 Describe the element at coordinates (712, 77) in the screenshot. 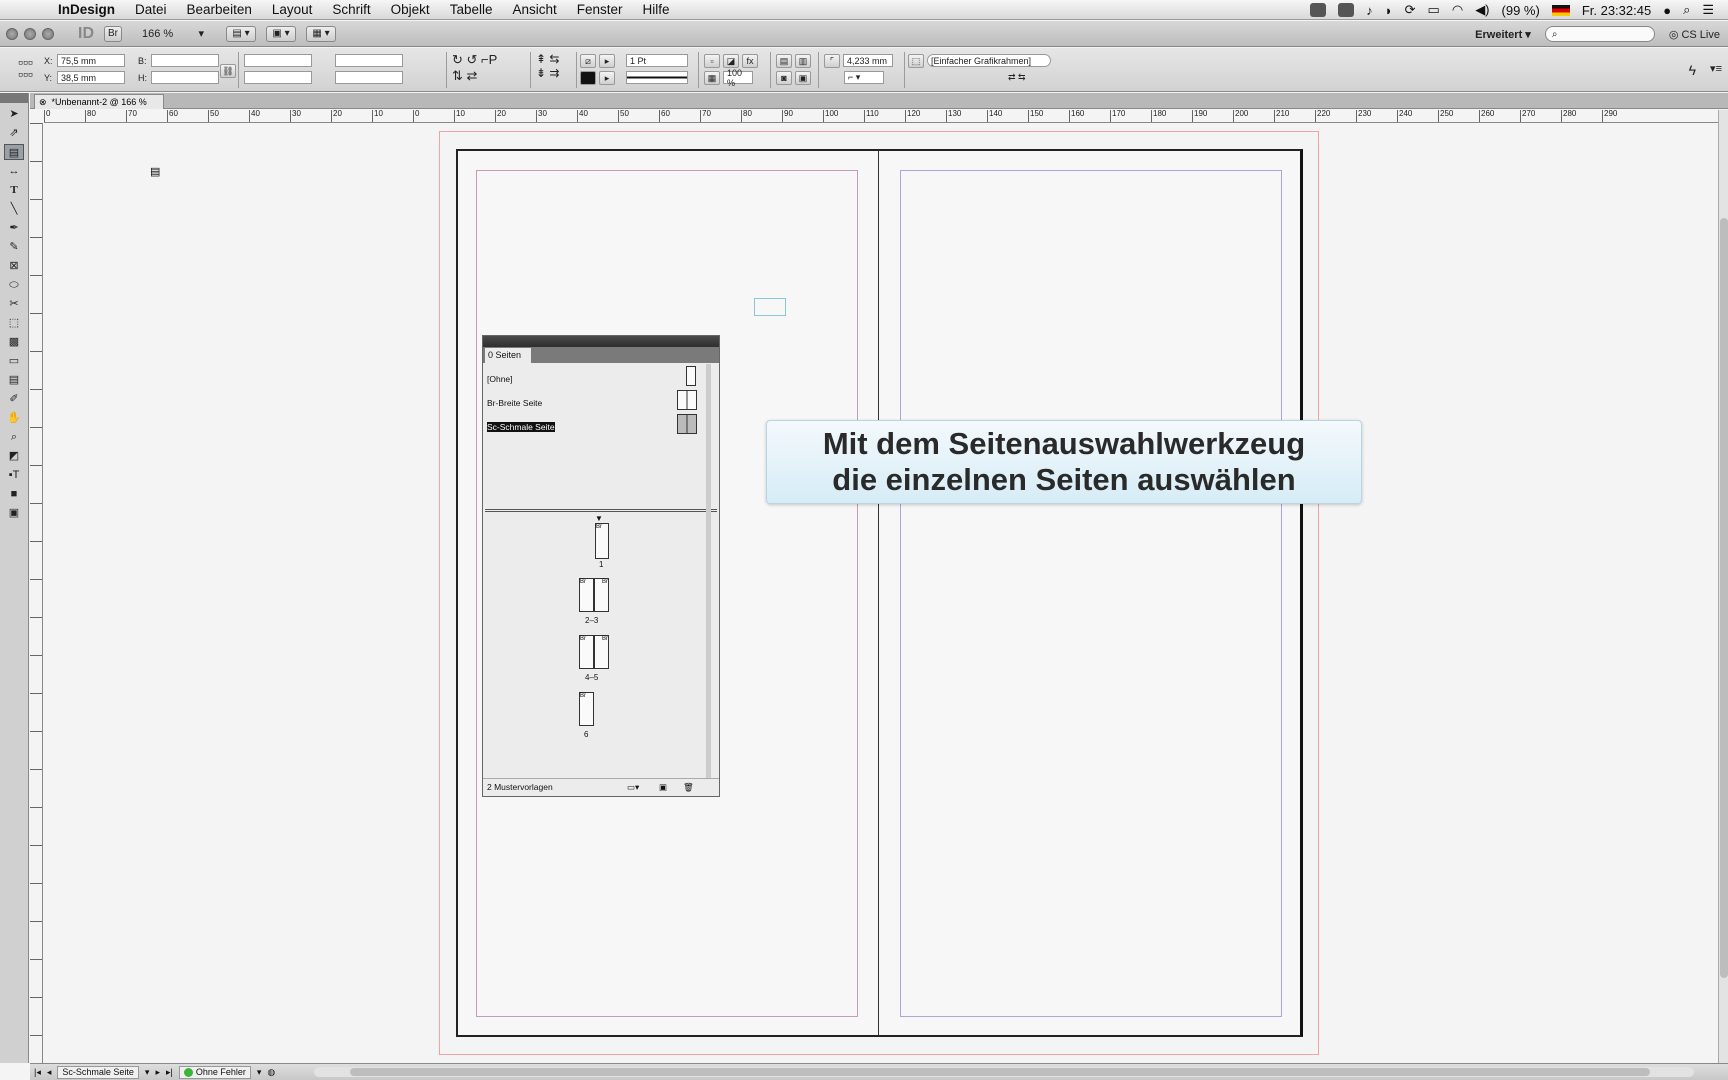

I see `opacity-icon: ▦` at that location.